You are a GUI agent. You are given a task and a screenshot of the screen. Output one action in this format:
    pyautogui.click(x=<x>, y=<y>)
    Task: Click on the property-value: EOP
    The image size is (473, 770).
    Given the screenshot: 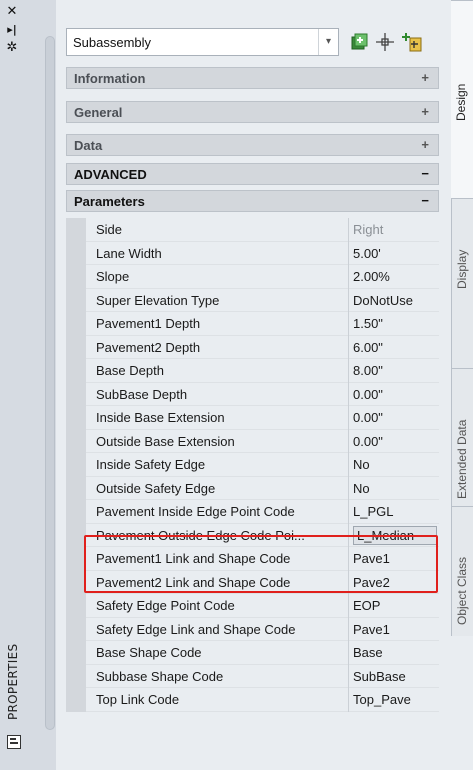 What is the action you would take?
    pyautogui.click(x=394, y=606)
    